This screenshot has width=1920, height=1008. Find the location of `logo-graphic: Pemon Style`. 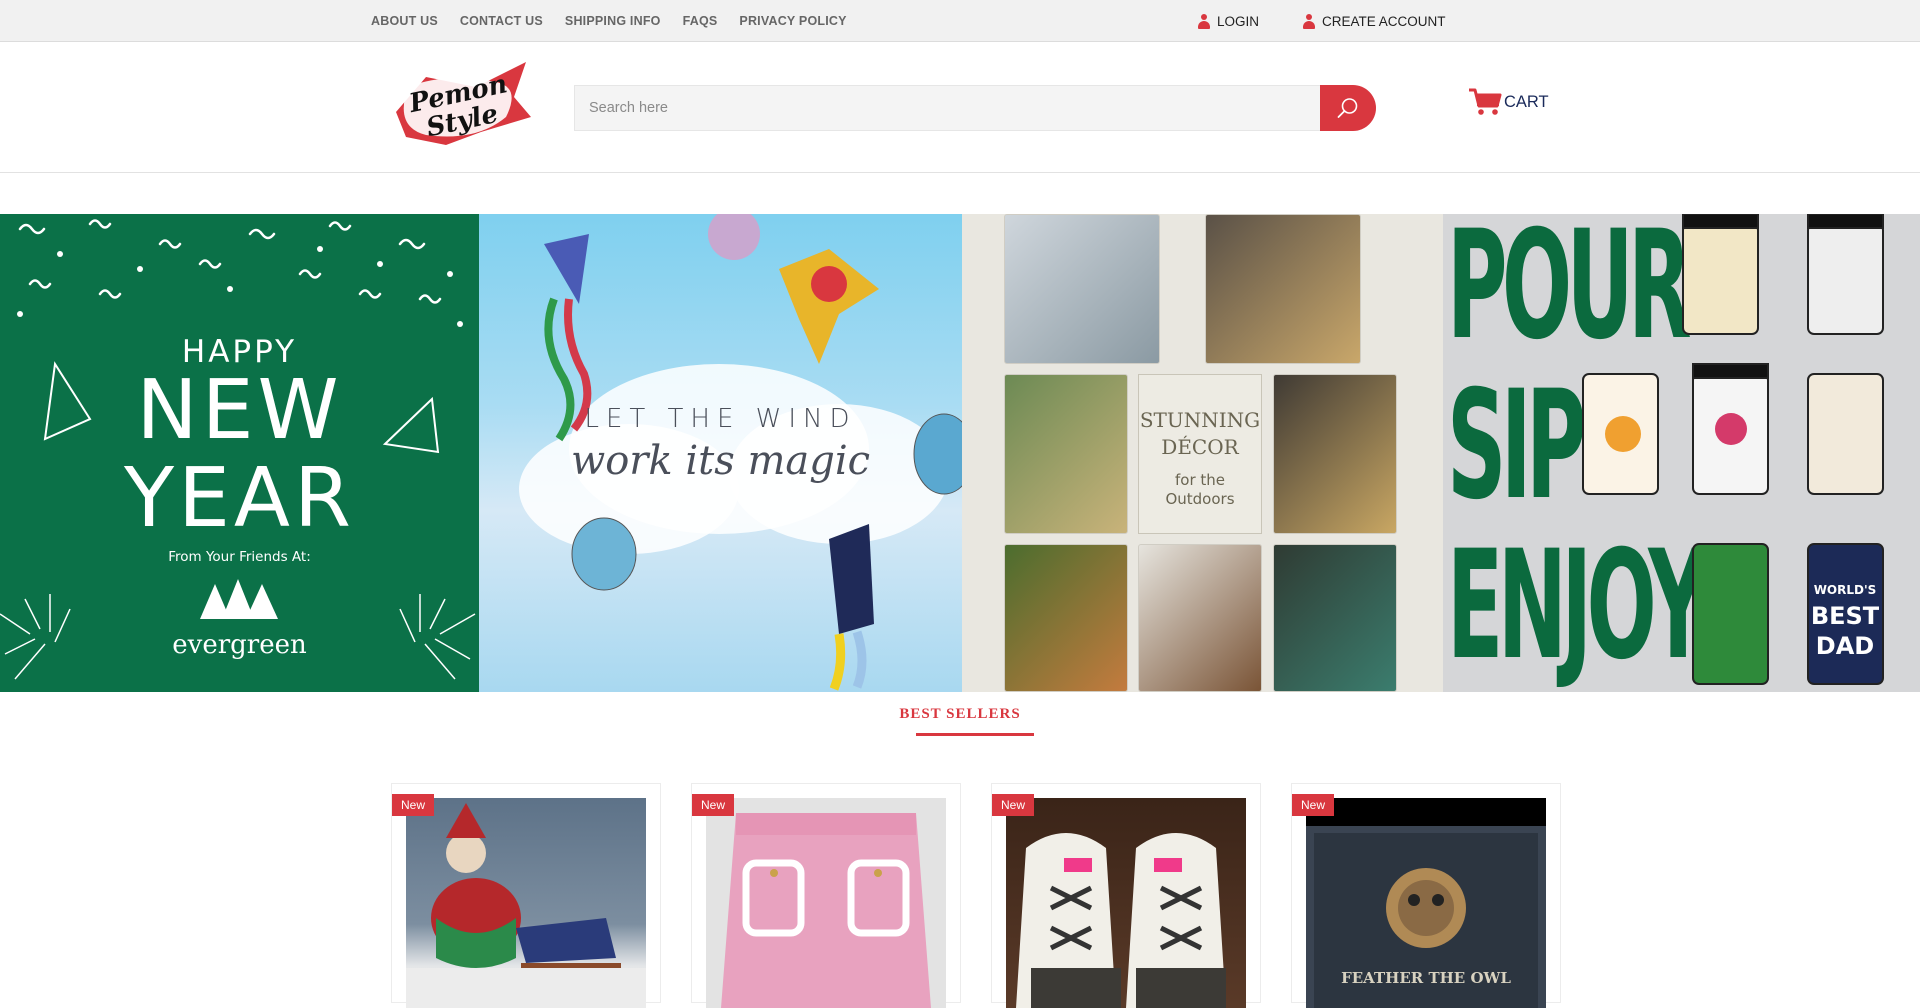

logo-graphic: Pemon Style is located at coordinates (463, 103).